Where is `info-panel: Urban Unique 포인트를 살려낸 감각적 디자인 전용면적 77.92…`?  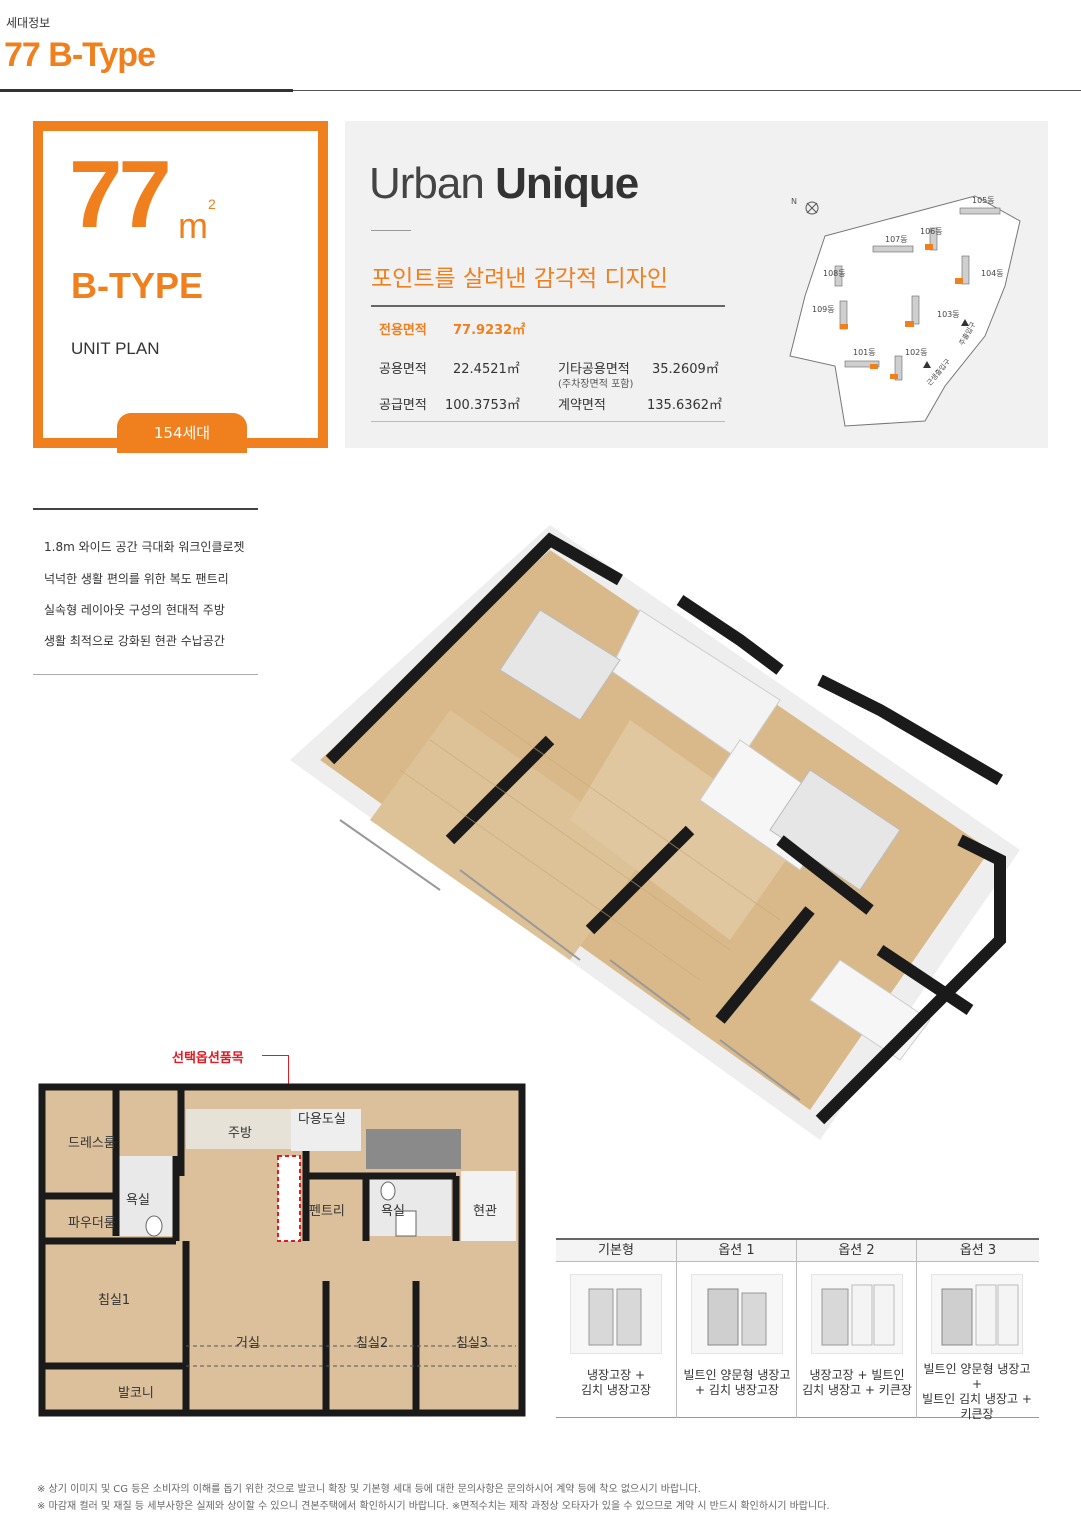 info-panel: Urban Unique 포인트를 살려낸 감각적 디자인 전용면적 77.92… is located at coordinates (696, 284).